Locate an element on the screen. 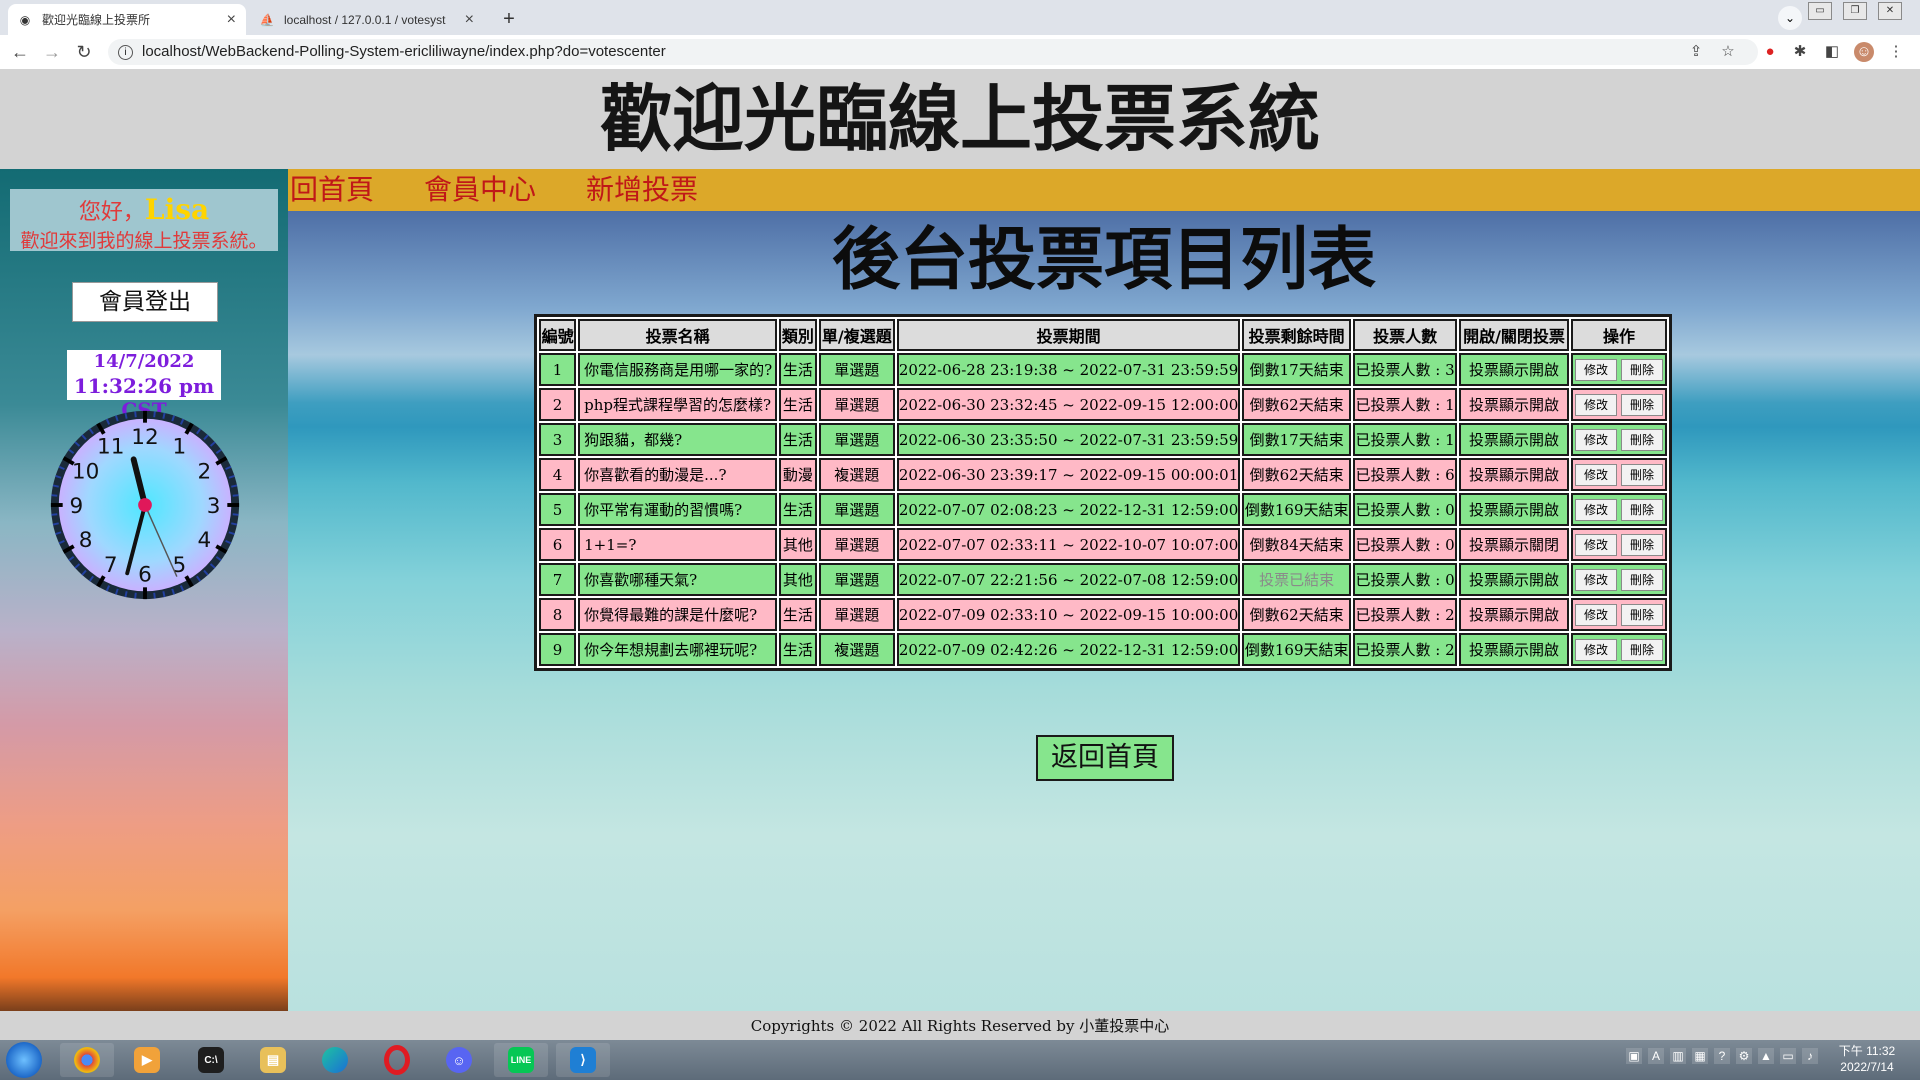 The height and width of the screenshot is (1080, 1920). poll-id-cell: 8 is located at coordinates (558, 614).